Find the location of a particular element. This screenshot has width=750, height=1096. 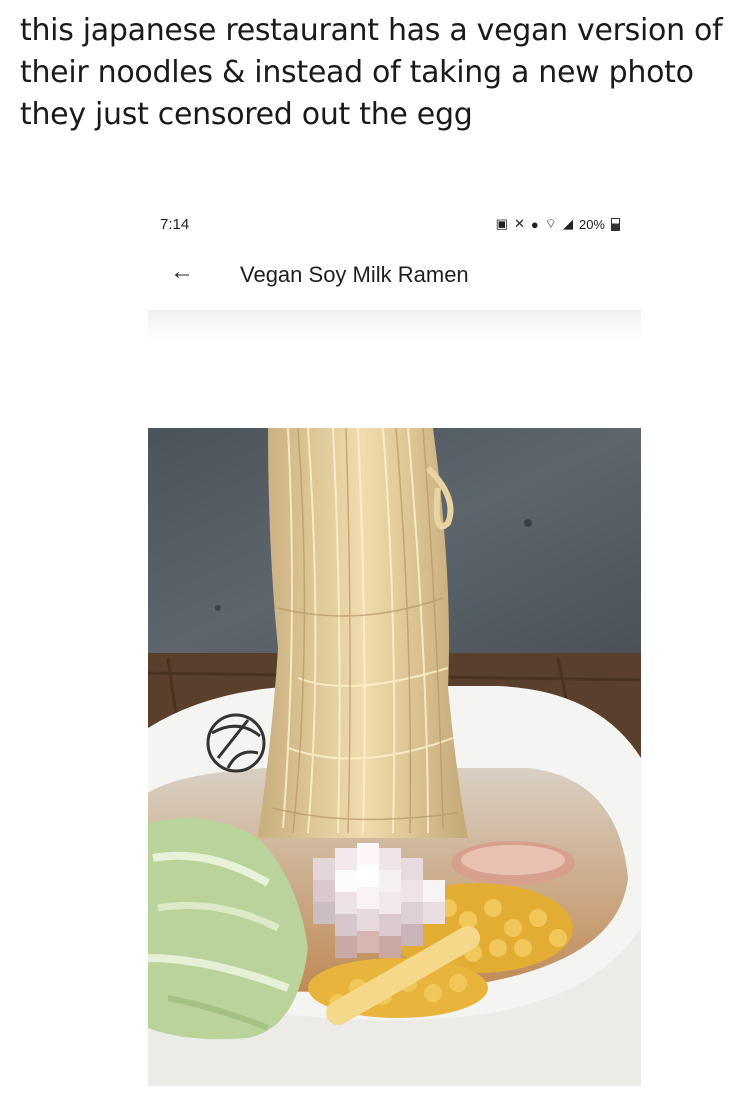

bacon-slice is located at coordinates (513, 863).